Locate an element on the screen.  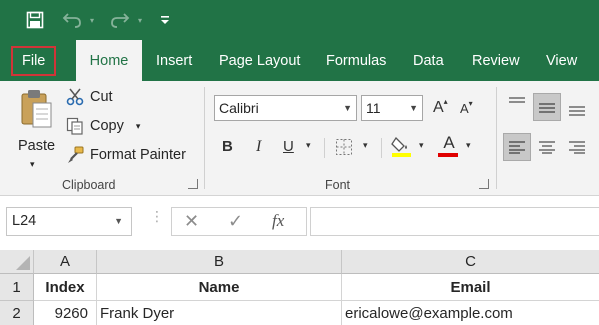
tab-insert: Insert is located at coordinates (174, 60).